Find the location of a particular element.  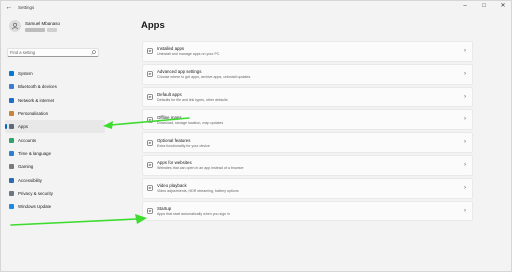

gaming-icon is located at coordinates (11, 167).